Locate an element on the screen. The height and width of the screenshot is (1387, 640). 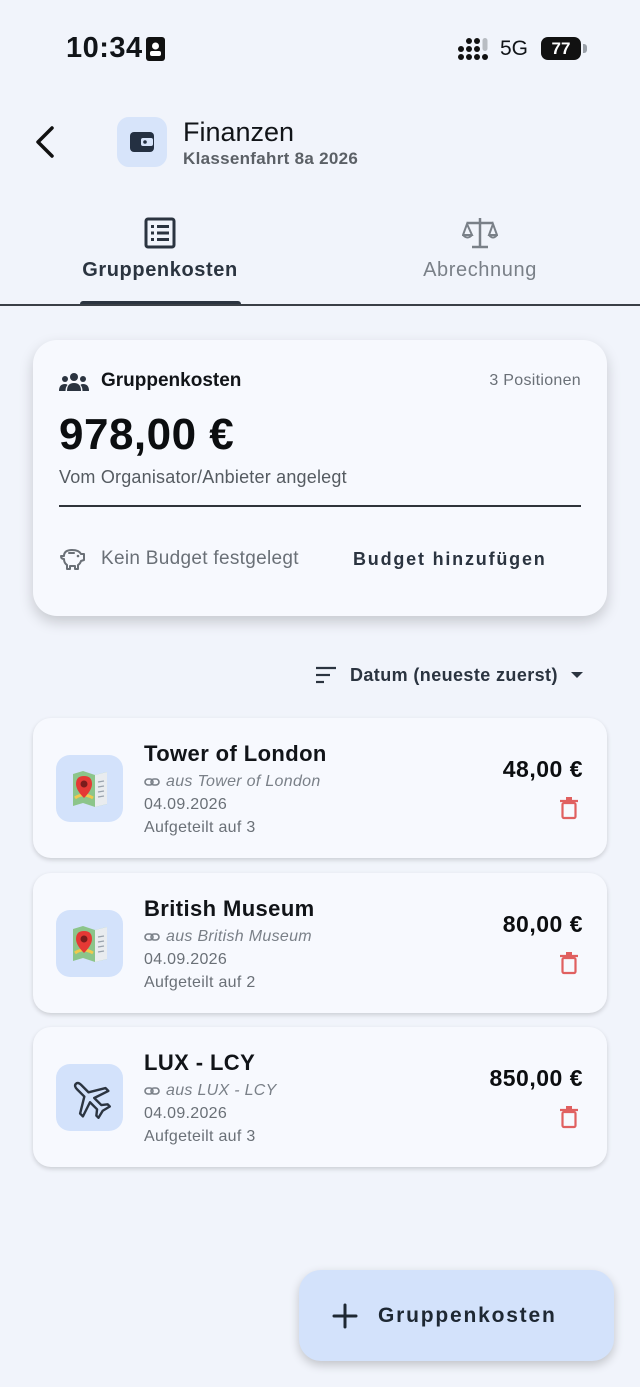
tab-divider is located at coordinates (320, 305).